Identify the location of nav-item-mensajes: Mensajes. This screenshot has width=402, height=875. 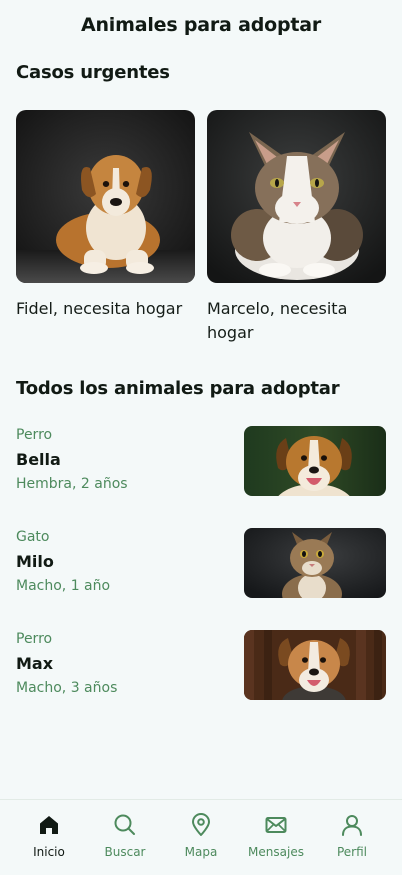
(276, 835).